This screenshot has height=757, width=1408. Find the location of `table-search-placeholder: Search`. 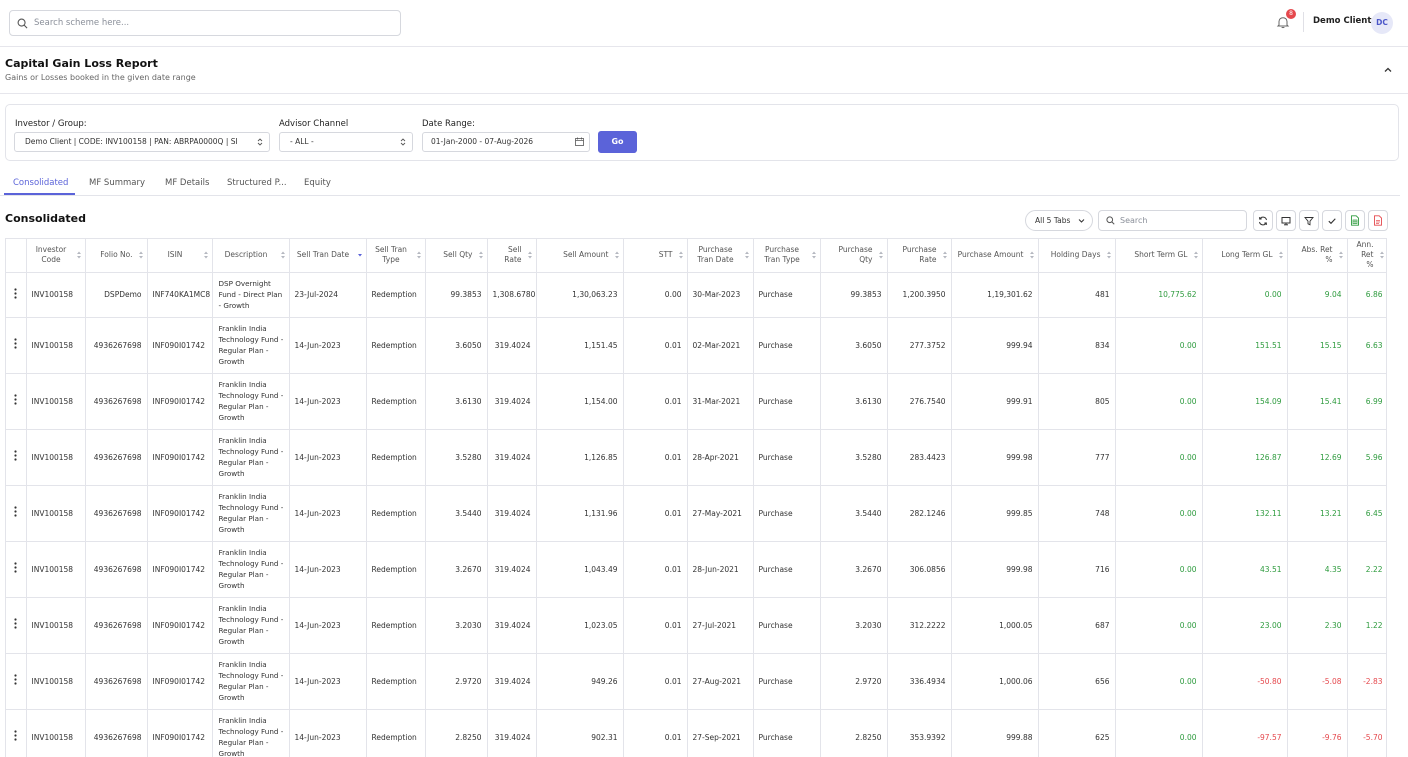

table-search-placeholder: Search is located at coordinates (1134, 220).